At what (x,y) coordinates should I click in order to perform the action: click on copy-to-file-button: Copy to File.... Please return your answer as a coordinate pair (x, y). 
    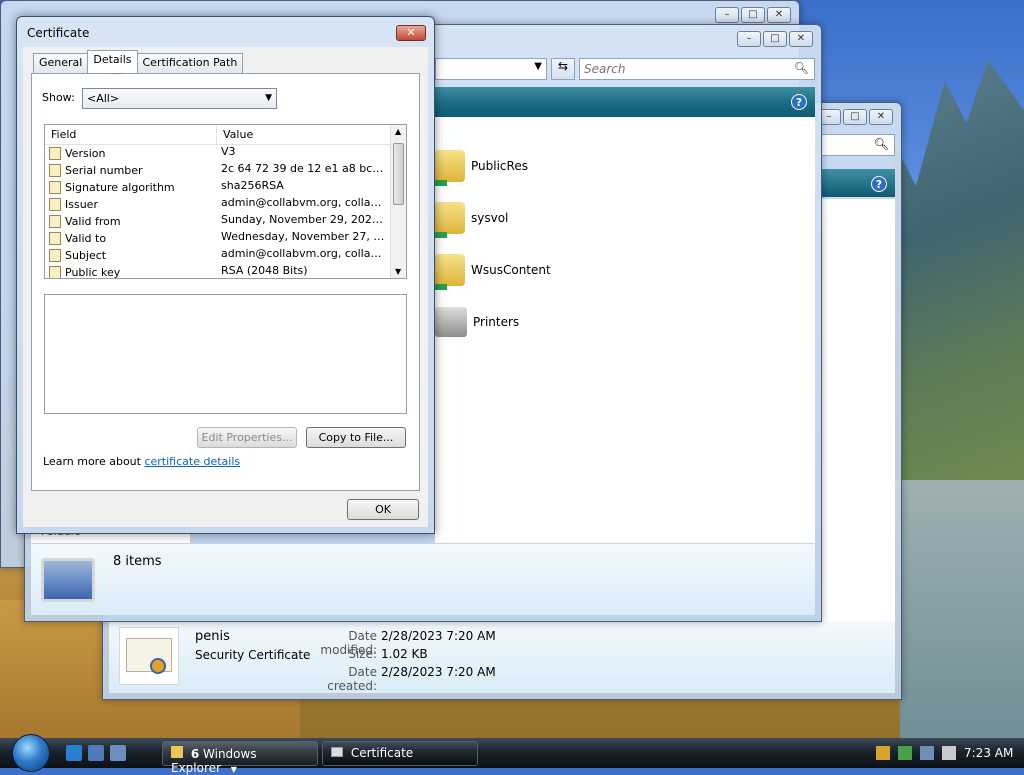
    Looking at the image, I should click on (356, 437).